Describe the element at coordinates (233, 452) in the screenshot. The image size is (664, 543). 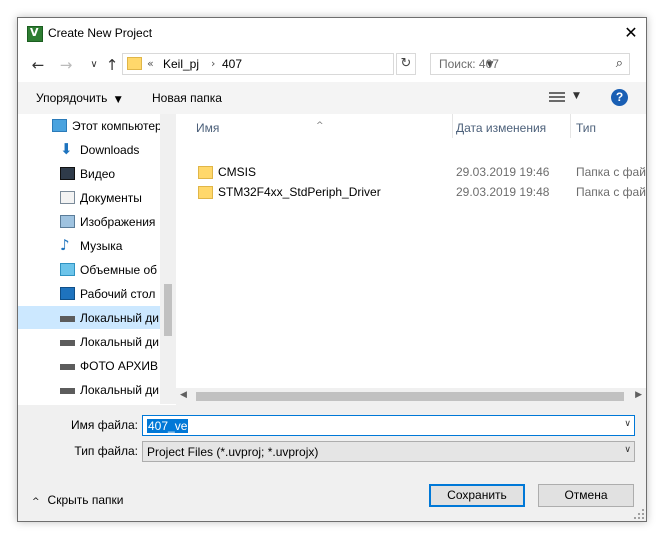
I see `filetype-value: Project Files (*.uvproj; *.uvprojx)` at that location.